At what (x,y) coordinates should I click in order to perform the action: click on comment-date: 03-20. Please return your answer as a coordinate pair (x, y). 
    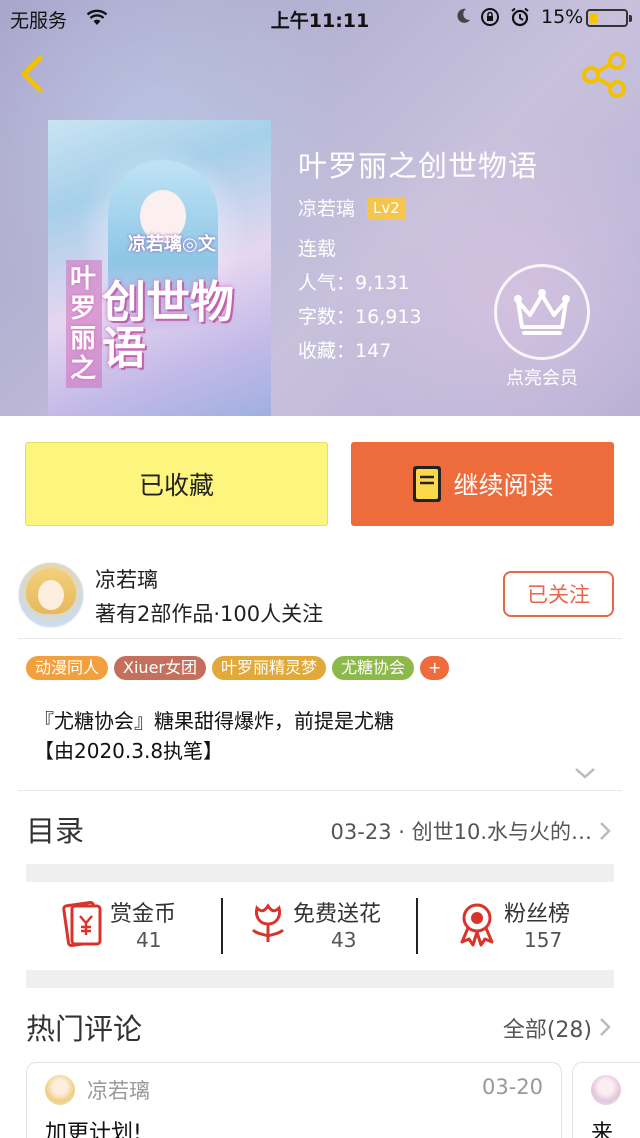
    Looking at the image, I should click on (512, 1087).